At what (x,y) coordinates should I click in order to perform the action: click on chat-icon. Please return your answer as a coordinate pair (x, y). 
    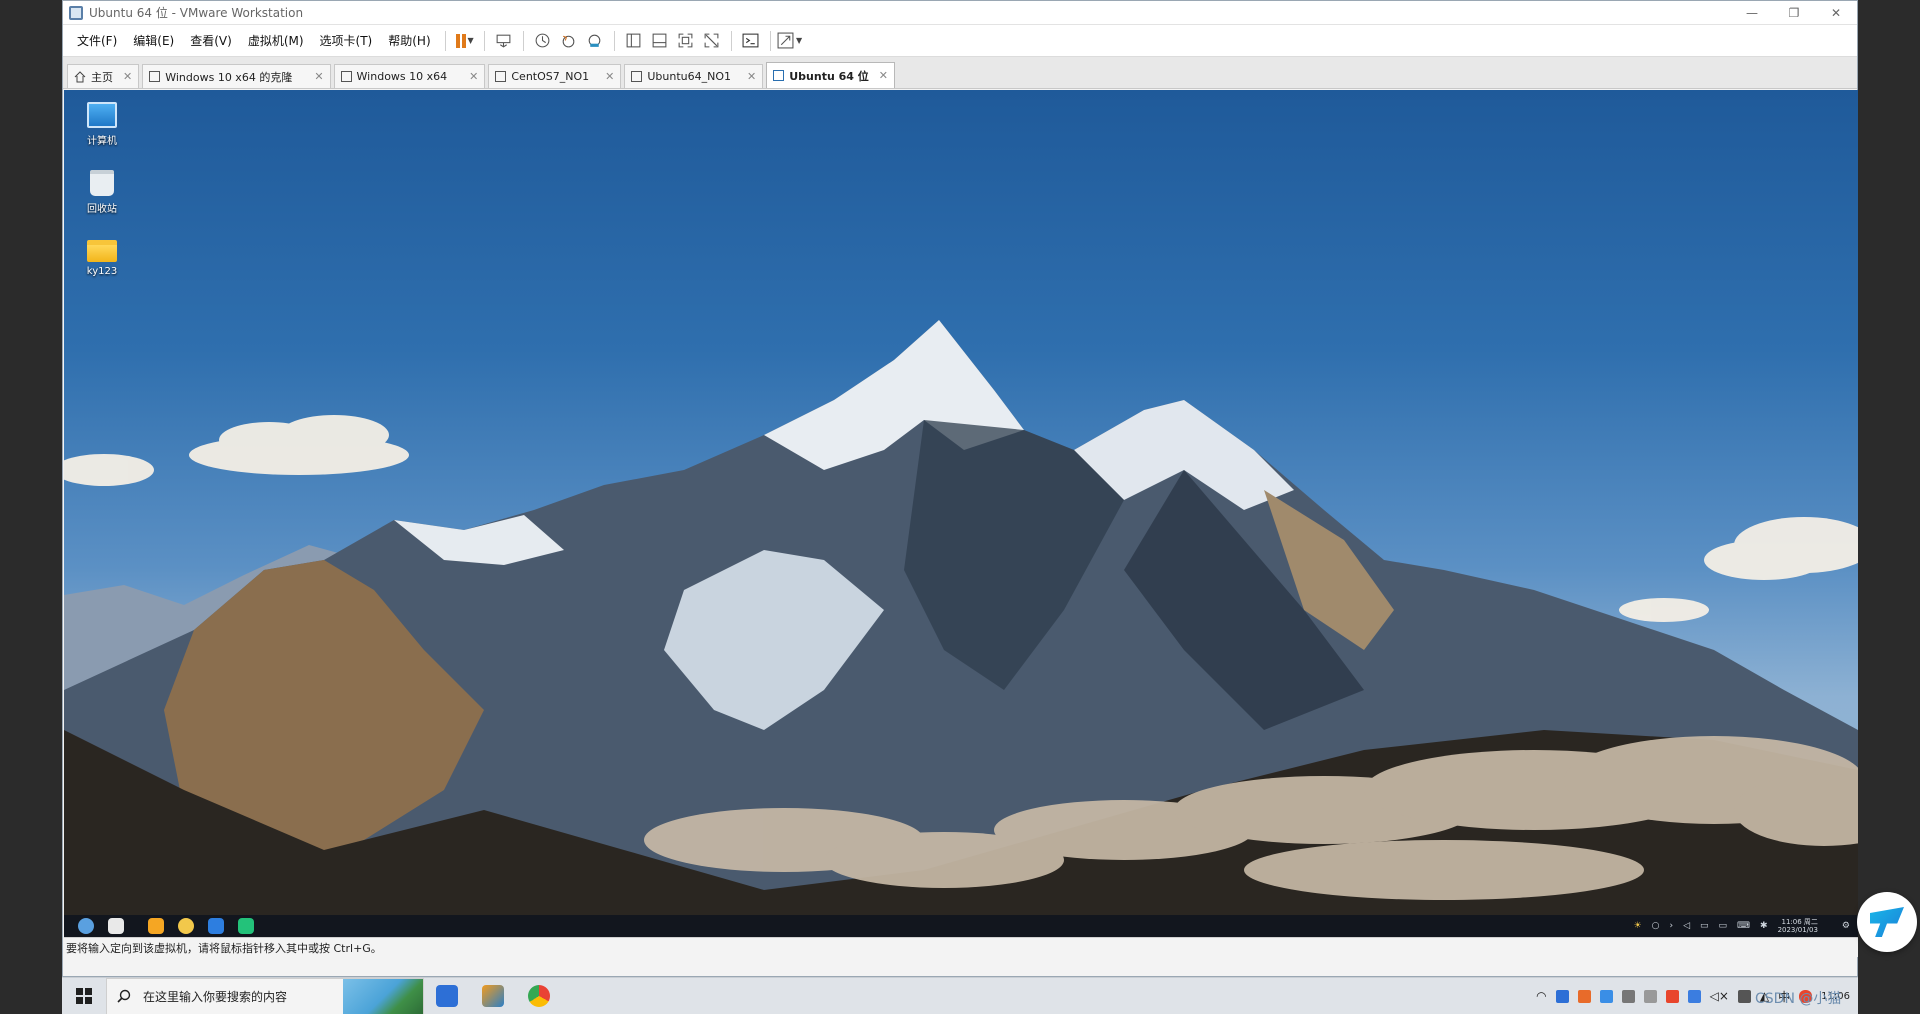
    Looking at the image, I should click on (246, 926).